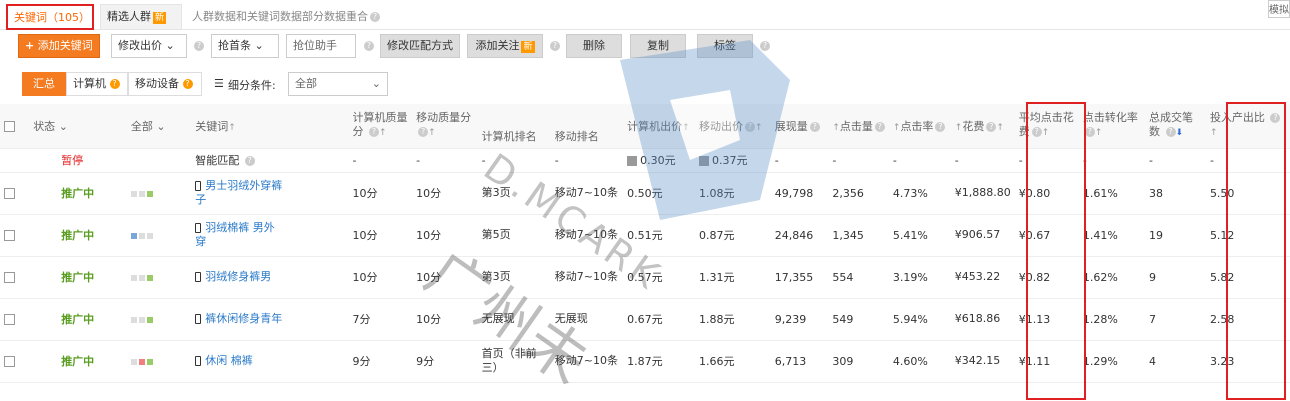 The width and height of the screenshot is (1290, 401). Describe the element at coordinates (659, 319) in the screenshot. I see `pc-bid-cell: 0.67元` at that location.